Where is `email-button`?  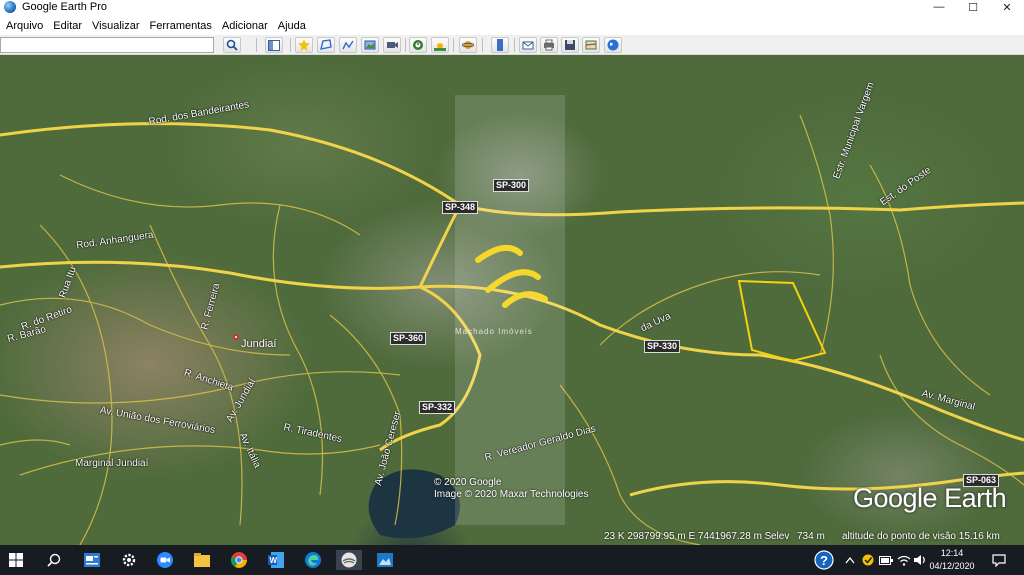 email-button is located at coordinates (528, 45).